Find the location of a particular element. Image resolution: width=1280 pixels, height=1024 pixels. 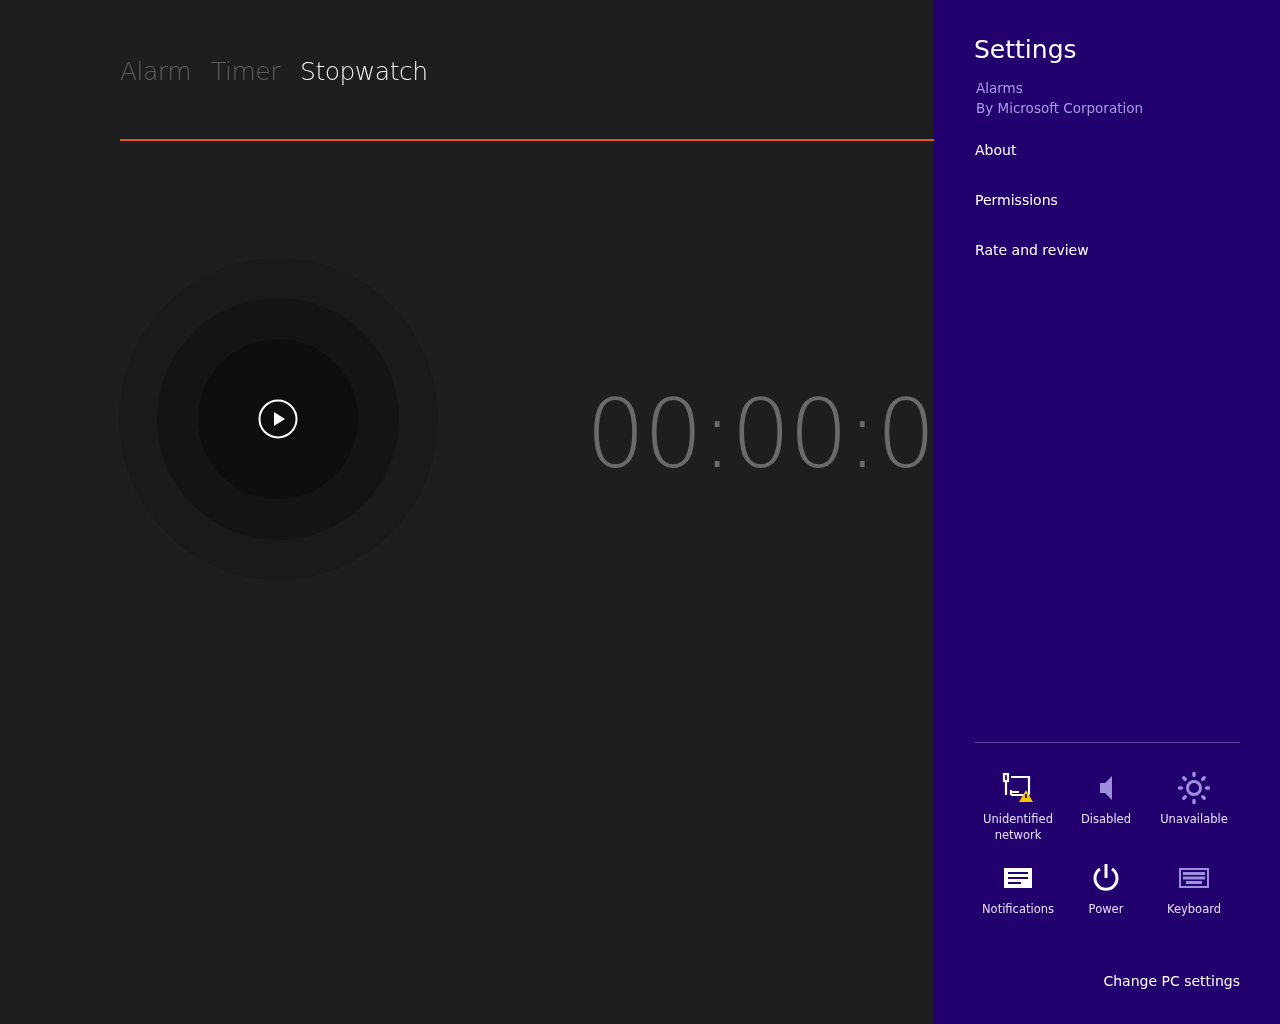

elapsed-time: 00:00:0 is located at coordinates (759, 434).